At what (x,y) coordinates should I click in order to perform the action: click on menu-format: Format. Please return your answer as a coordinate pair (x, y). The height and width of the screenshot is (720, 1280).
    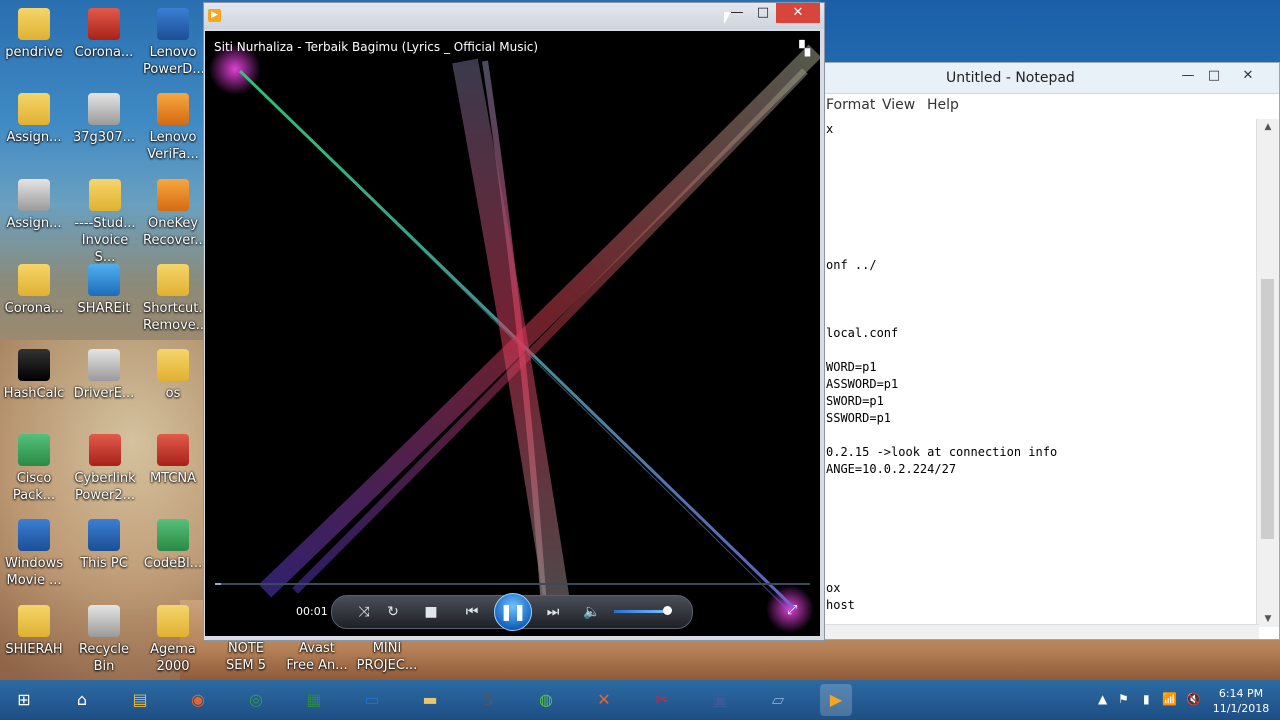
    Looking at the image, I should click on (850, 105).